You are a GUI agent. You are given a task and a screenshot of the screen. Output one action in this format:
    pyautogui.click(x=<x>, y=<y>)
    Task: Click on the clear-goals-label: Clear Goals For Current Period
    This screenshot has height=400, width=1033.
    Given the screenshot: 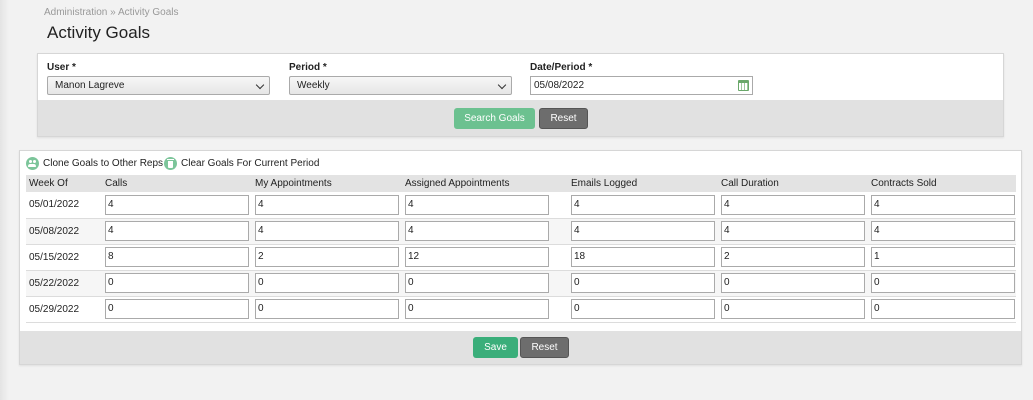 What is the action you would take?
    pyautogui.click(x=250, y=163)
    